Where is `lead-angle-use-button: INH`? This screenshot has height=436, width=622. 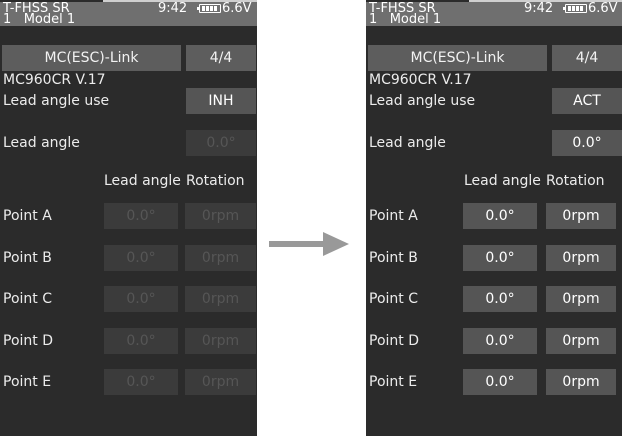 lead-angle-use-button: INH is located at coordinates (221, 101).